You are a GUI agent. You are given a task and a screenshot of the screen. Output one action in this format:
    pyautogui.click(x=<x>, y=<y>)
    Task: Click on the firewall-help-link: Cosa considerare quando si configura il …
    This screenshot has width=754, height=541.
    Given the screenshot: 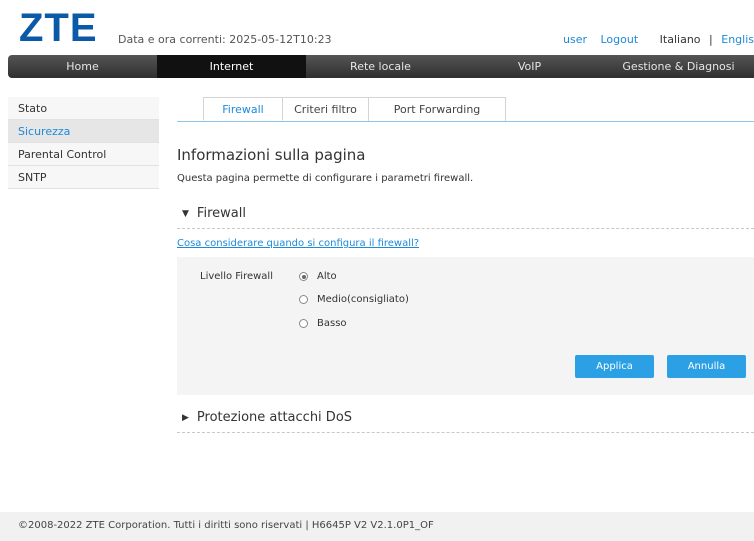 What is the action you would take?
    pyautogui.click(x=298, y=243)
    